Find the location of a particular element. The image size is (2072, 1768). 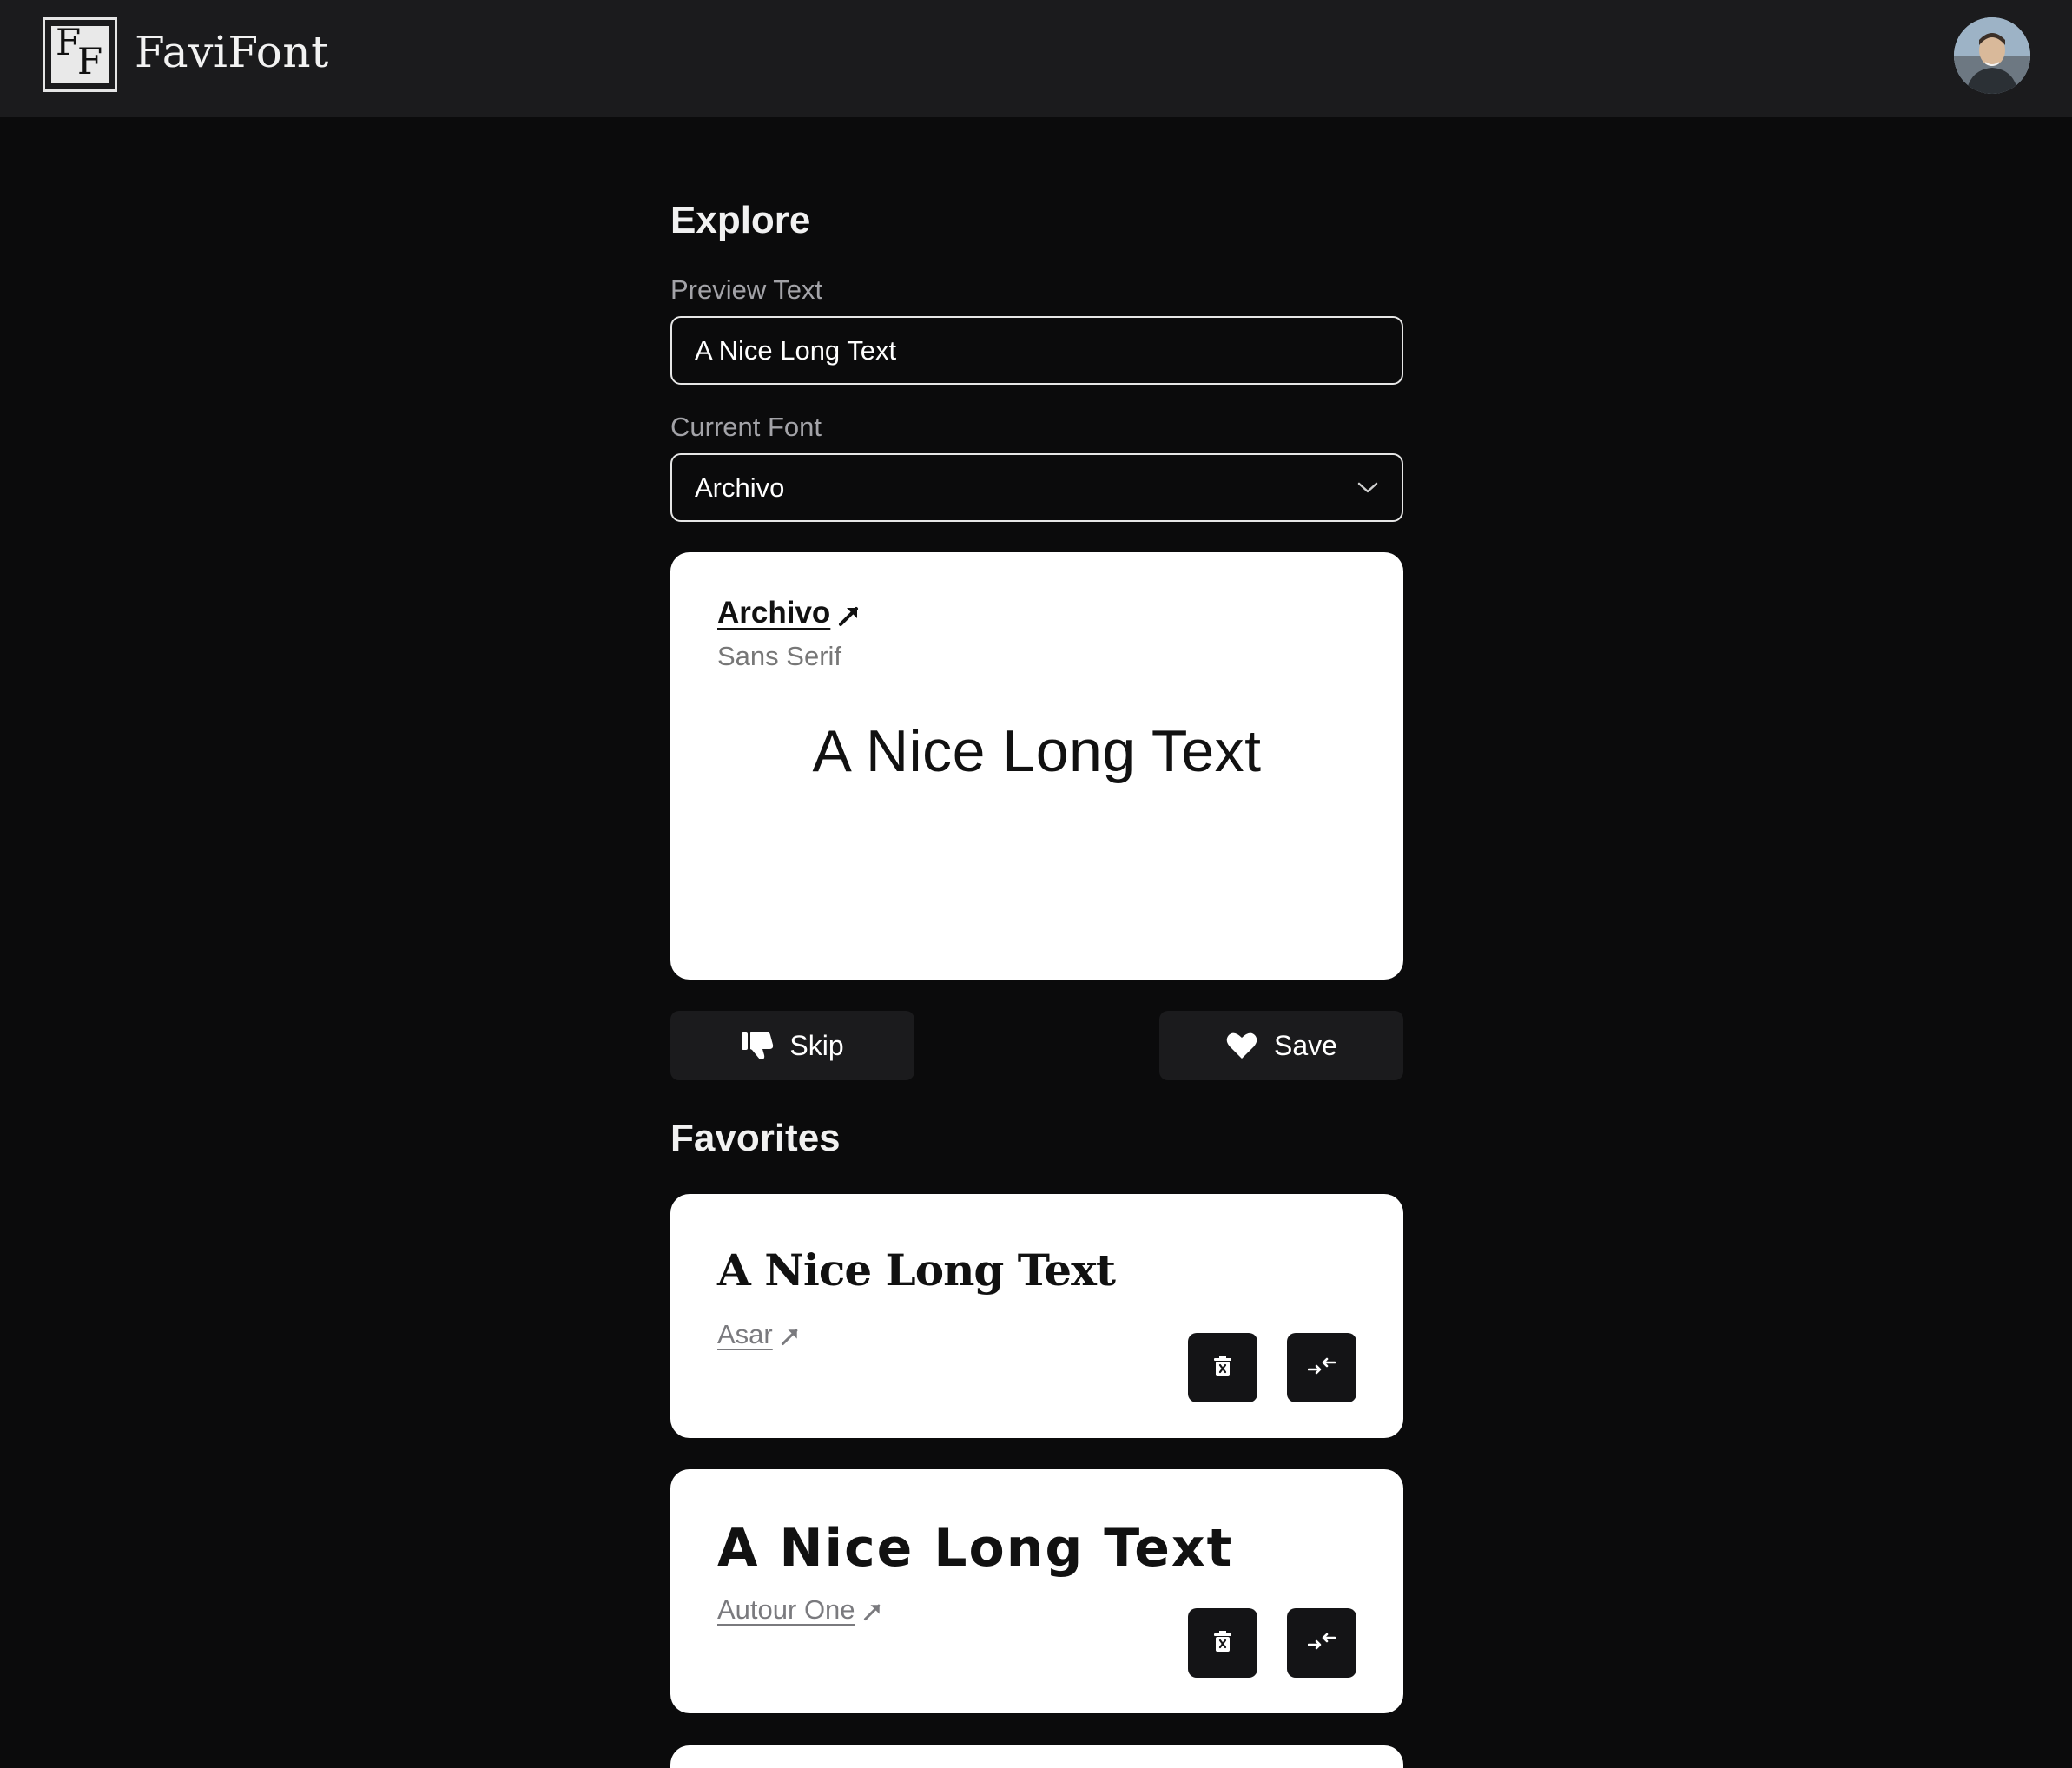

save-button: Save is located at coordinates (1281, 1045).